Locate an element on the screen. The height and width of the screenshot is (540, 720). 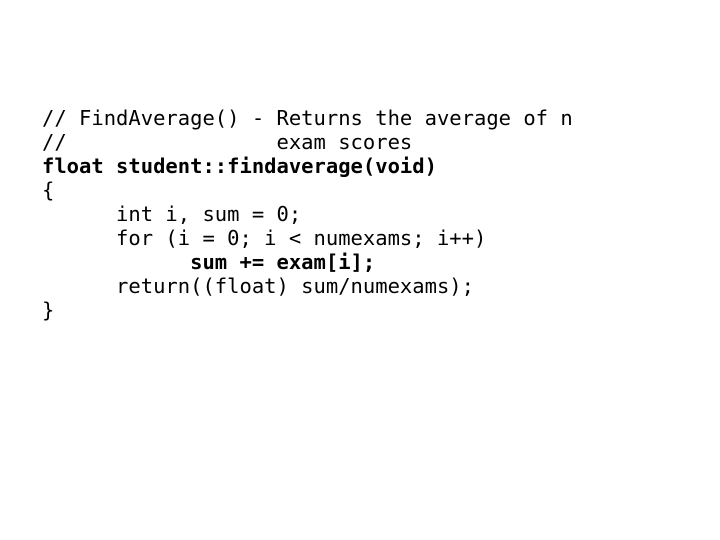
code-line: sum += exam[i]; is located at coordinates (209, 262).